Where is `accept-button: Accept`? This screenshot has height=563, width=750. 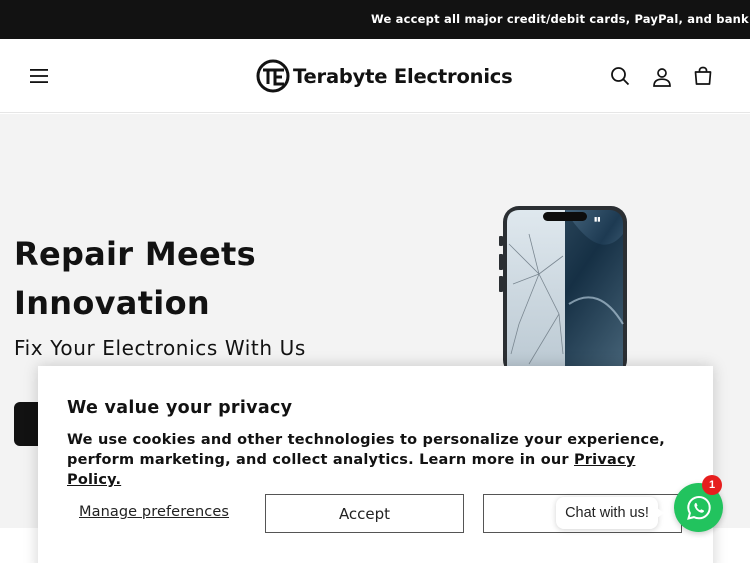
accept-button: Accept is located at coordinates (364, 513).